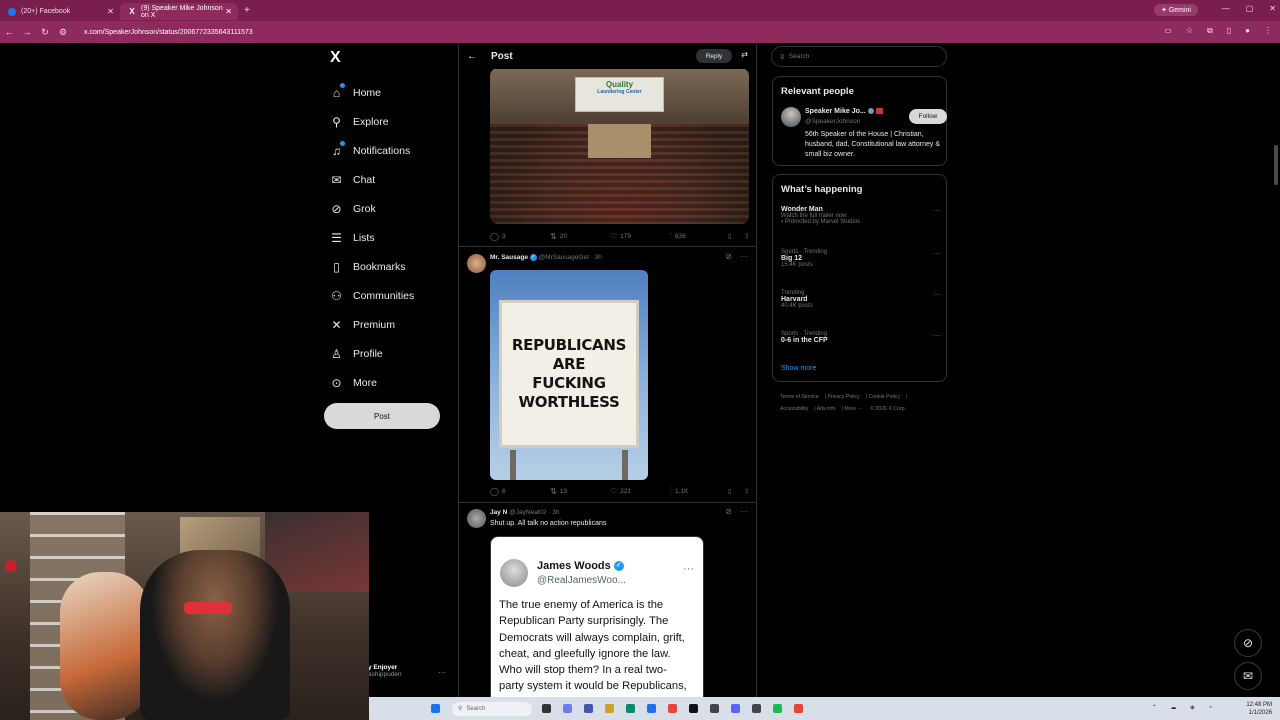 Image resolution: width=1280 pixels, height=720 pixels. Describe the element at coordinates (859, 56) in the screenshot. I see `search-input: ⚲ Search` at that location.